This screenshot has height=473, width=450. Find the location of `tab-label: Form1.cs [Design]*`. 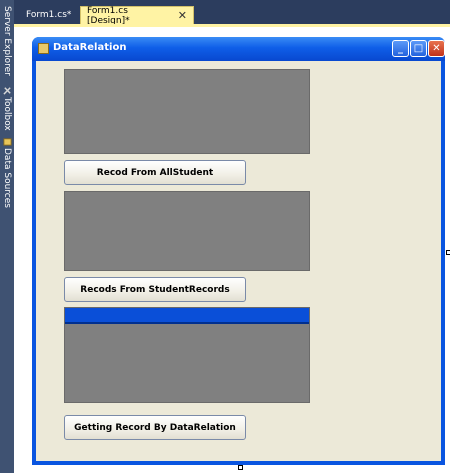

tab-label: Form1.cs [Design]* is located at coordinates (108, 15).